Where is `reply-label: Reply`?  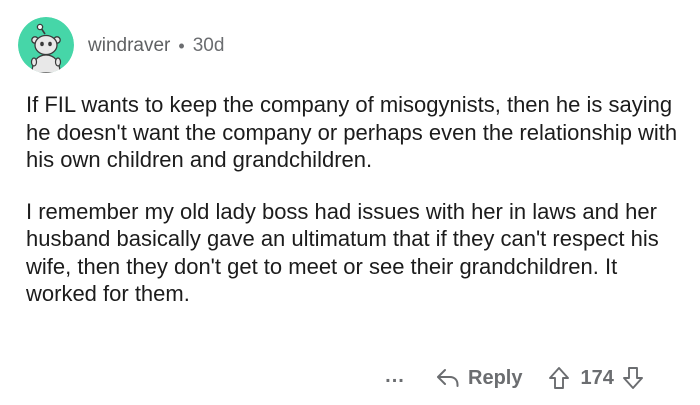 reply-label: Reply is located at coordinates (495, 377).